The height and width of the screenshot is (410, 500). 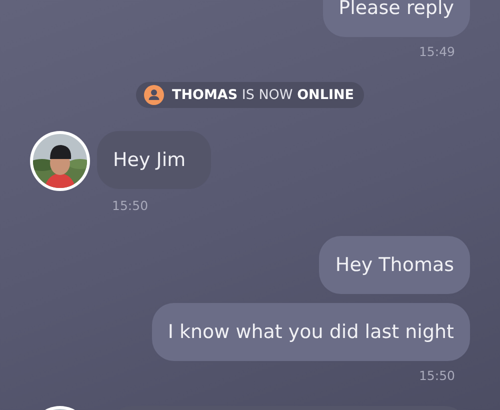 I want to click on timestamp: 15:49, so click(x=436, y=52).